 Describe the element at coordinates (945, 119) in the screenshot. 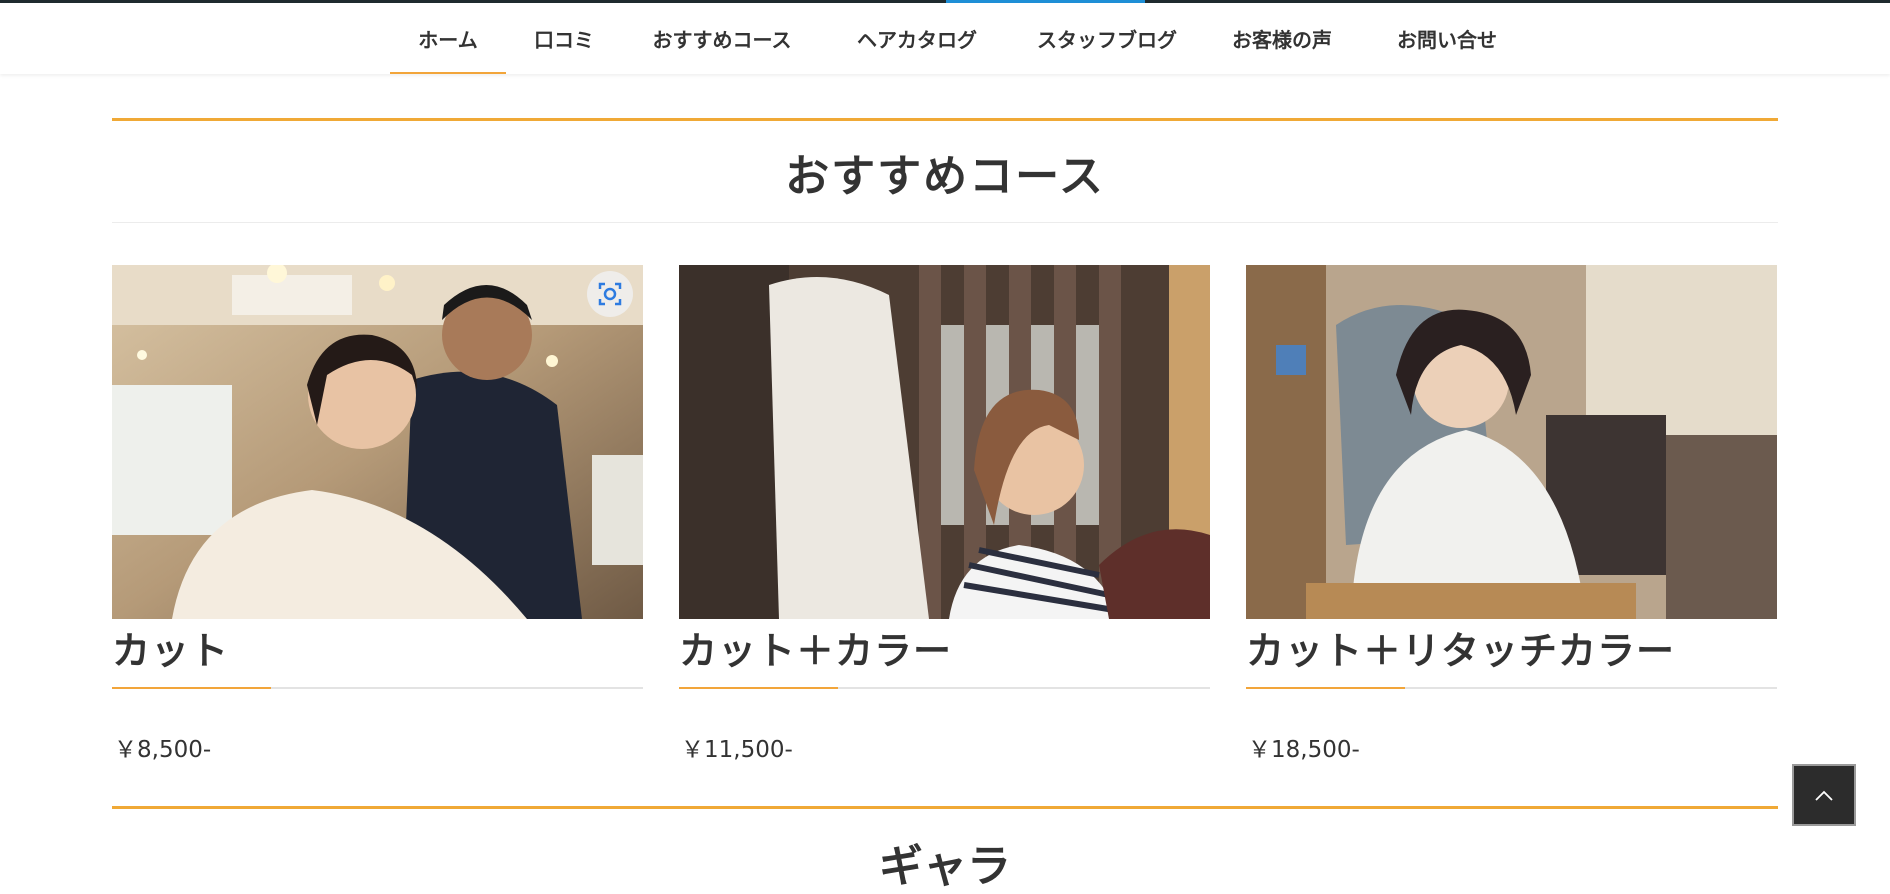

I see `section-top-rule` at that location.